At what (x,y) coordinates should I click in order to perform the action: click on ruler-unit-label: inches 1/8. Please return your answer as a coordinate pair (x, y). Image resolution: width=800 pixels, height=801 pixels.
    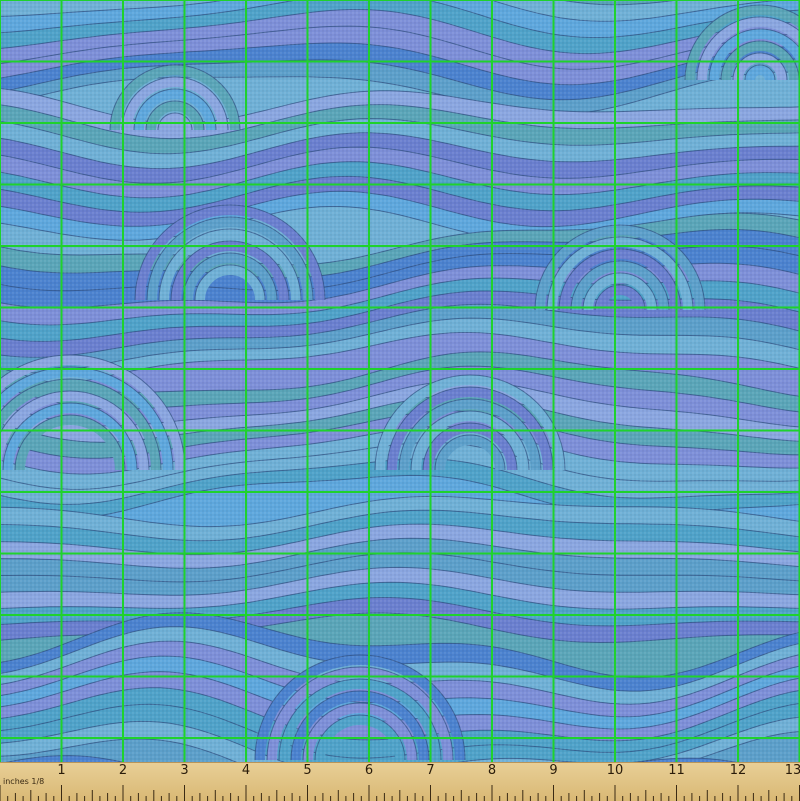
    Looking at the image, I should click on (24, 781).